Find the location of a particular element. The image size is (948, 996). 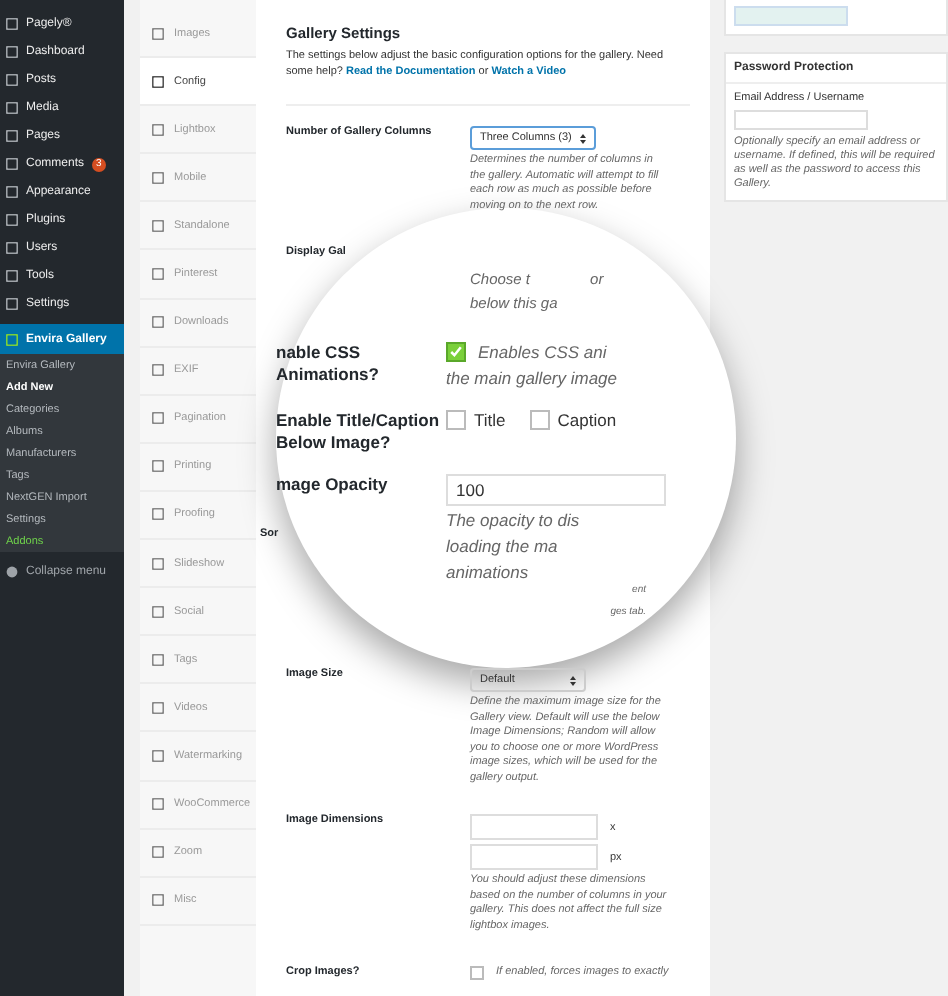

field-description: Enables CSS ani is located at coordinates (542, 353).